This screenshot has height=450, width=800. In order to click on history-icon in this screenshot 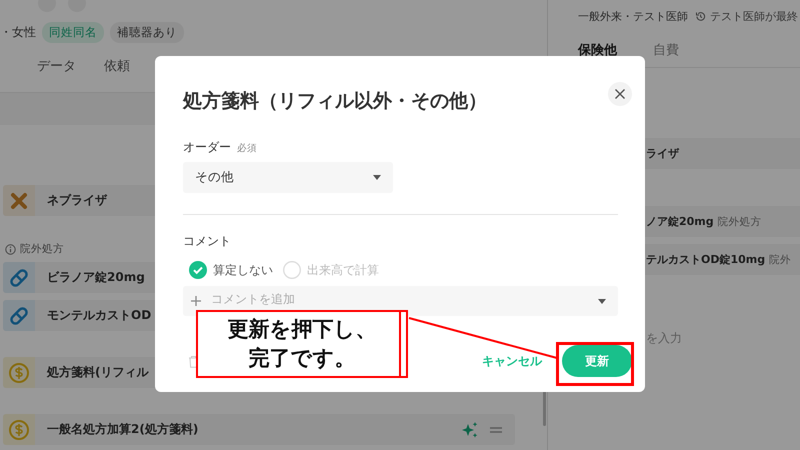, I will do `click(700, 16)`.